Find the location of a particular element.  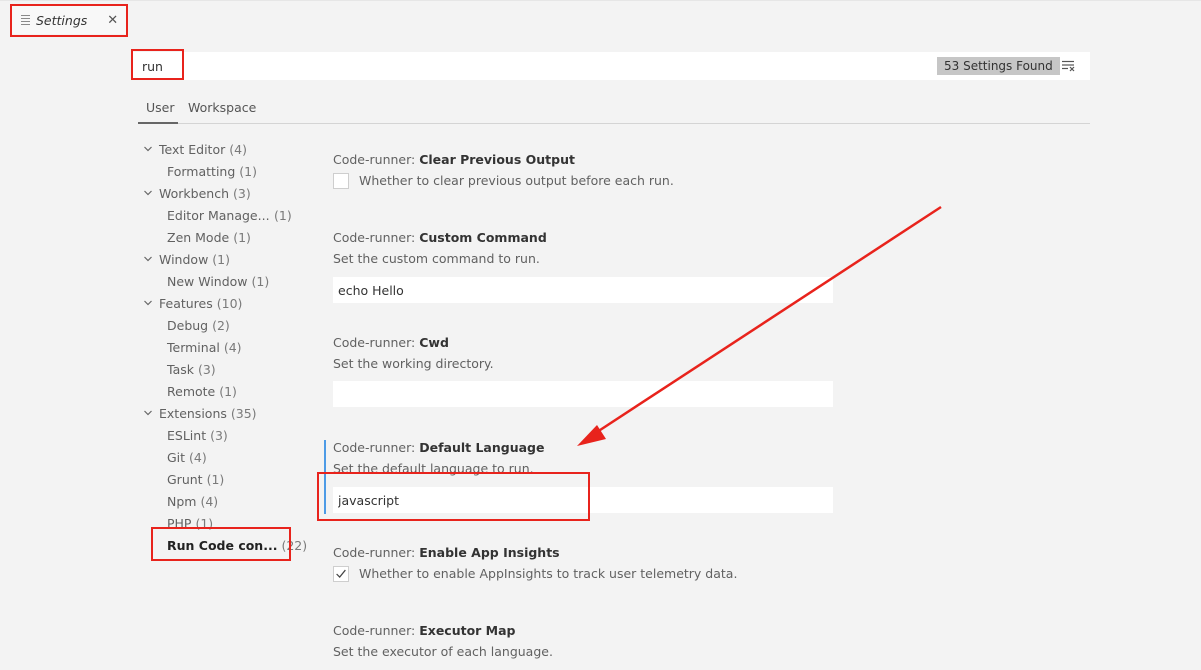

focused-setting-indicator is located at coordinates (325, 477).